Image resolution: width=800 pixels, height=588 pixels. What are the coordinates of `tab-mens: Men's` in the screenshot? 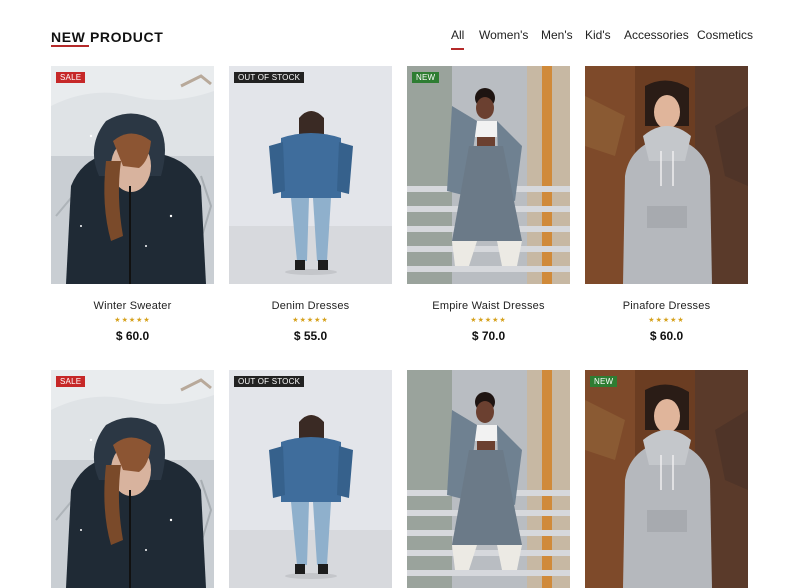 It's located at (557, 35).